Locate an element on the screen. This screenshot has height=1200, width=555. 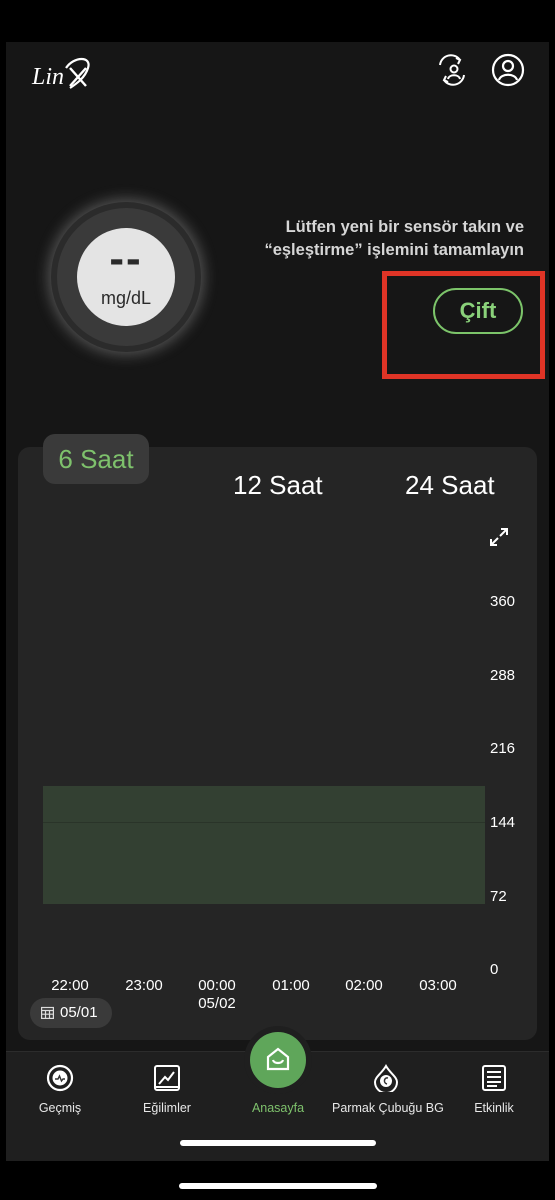
x-tick-label: 22:00 is located at coordinates (70, 985).